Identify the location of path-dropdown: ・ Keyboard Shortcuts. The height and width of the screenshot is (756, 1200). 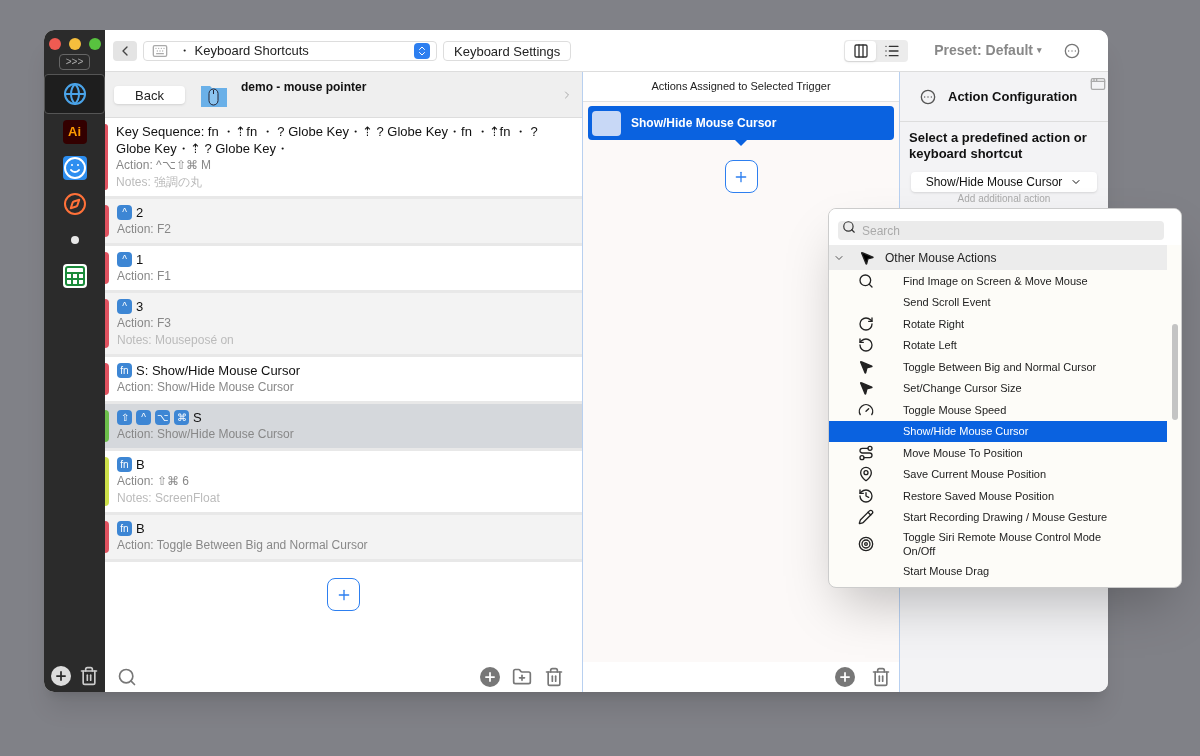
(290, 50).